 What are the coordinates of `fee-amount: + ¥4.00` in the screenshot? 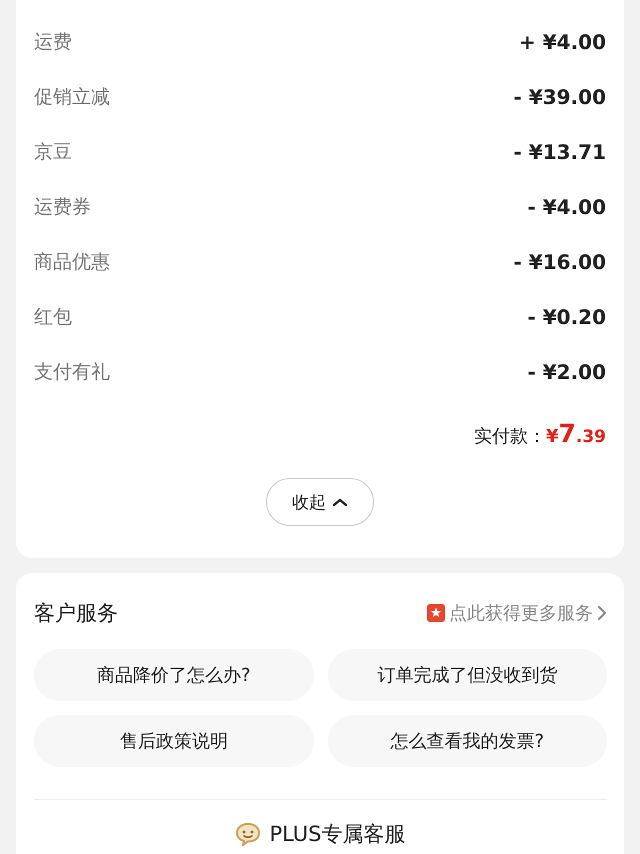 It's located at (562, 42).